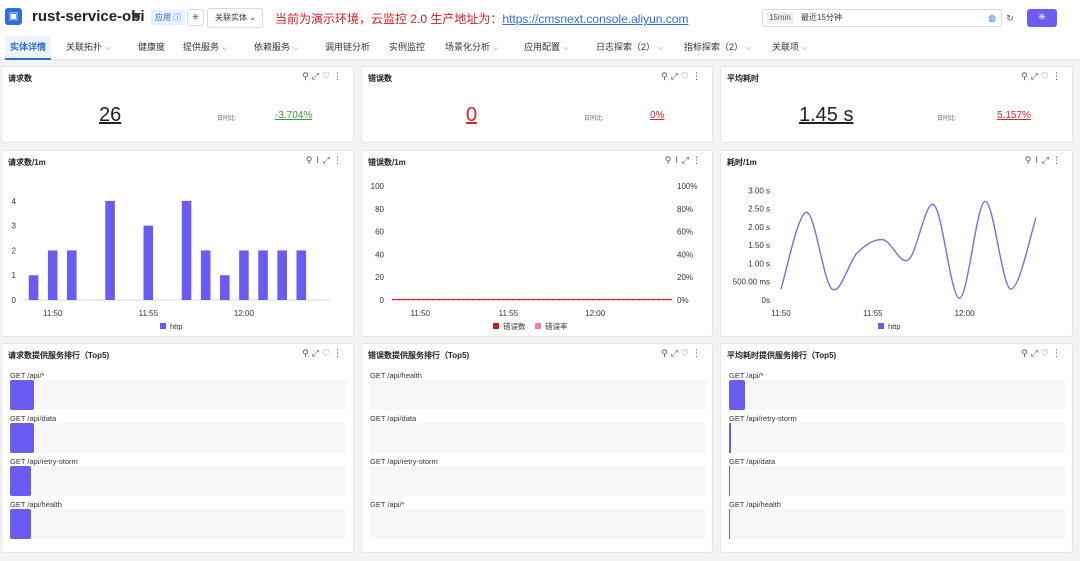 This screenshot has height=561, width=1080. I want to click on tab-label: 调用链分析, so click(348, 47).